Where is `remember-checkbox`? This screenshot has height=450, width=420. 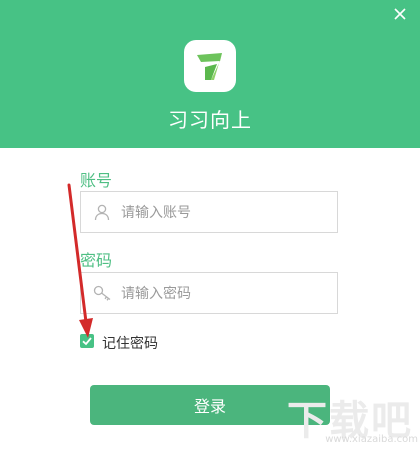 remember-checkbox is located at coordinates (87, 341).